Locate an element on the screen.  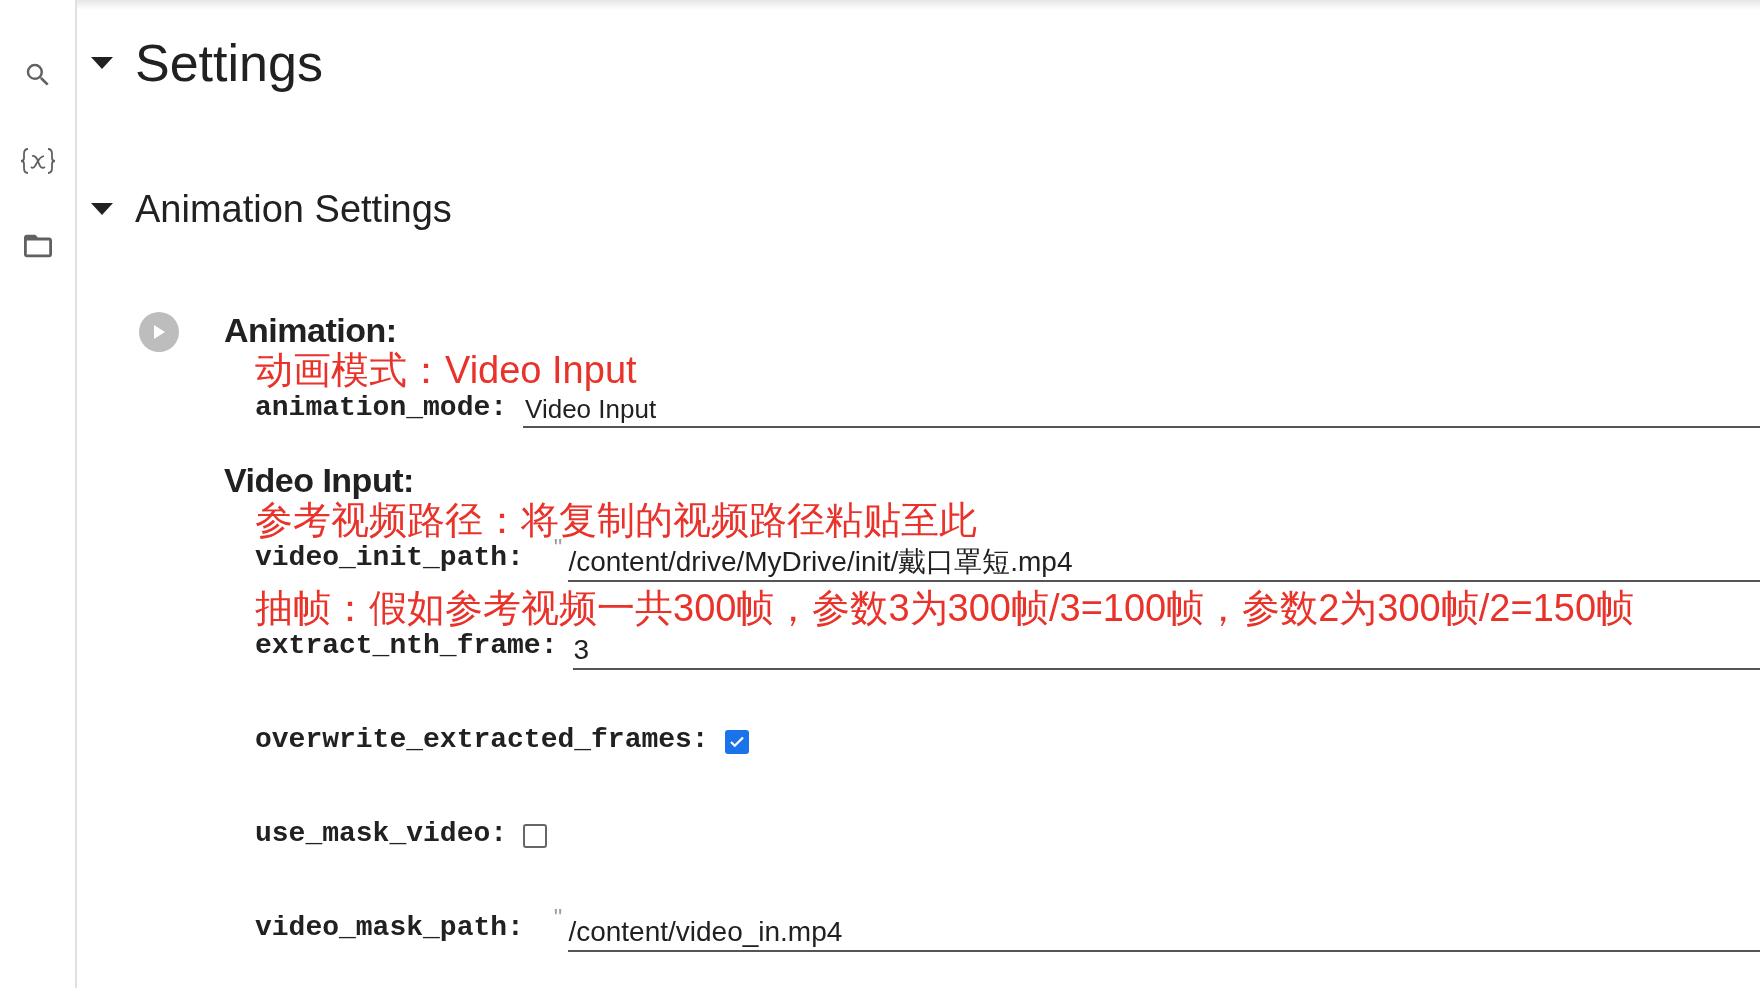
field-label: video_init_path: is located at coordinates (389, 558).